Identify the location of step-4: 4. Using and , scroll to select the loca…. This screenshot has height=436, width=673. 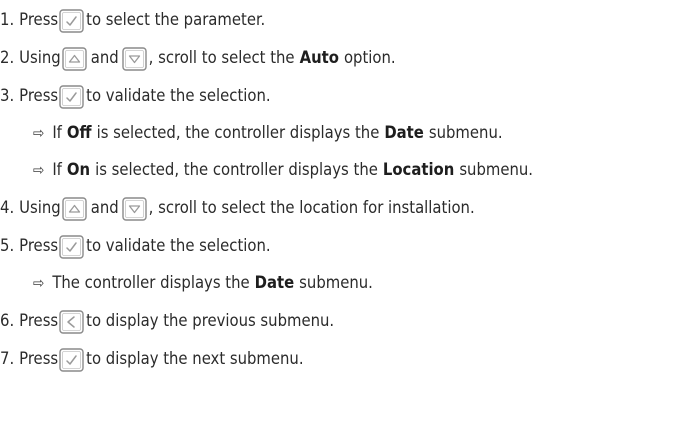
(237, 205).